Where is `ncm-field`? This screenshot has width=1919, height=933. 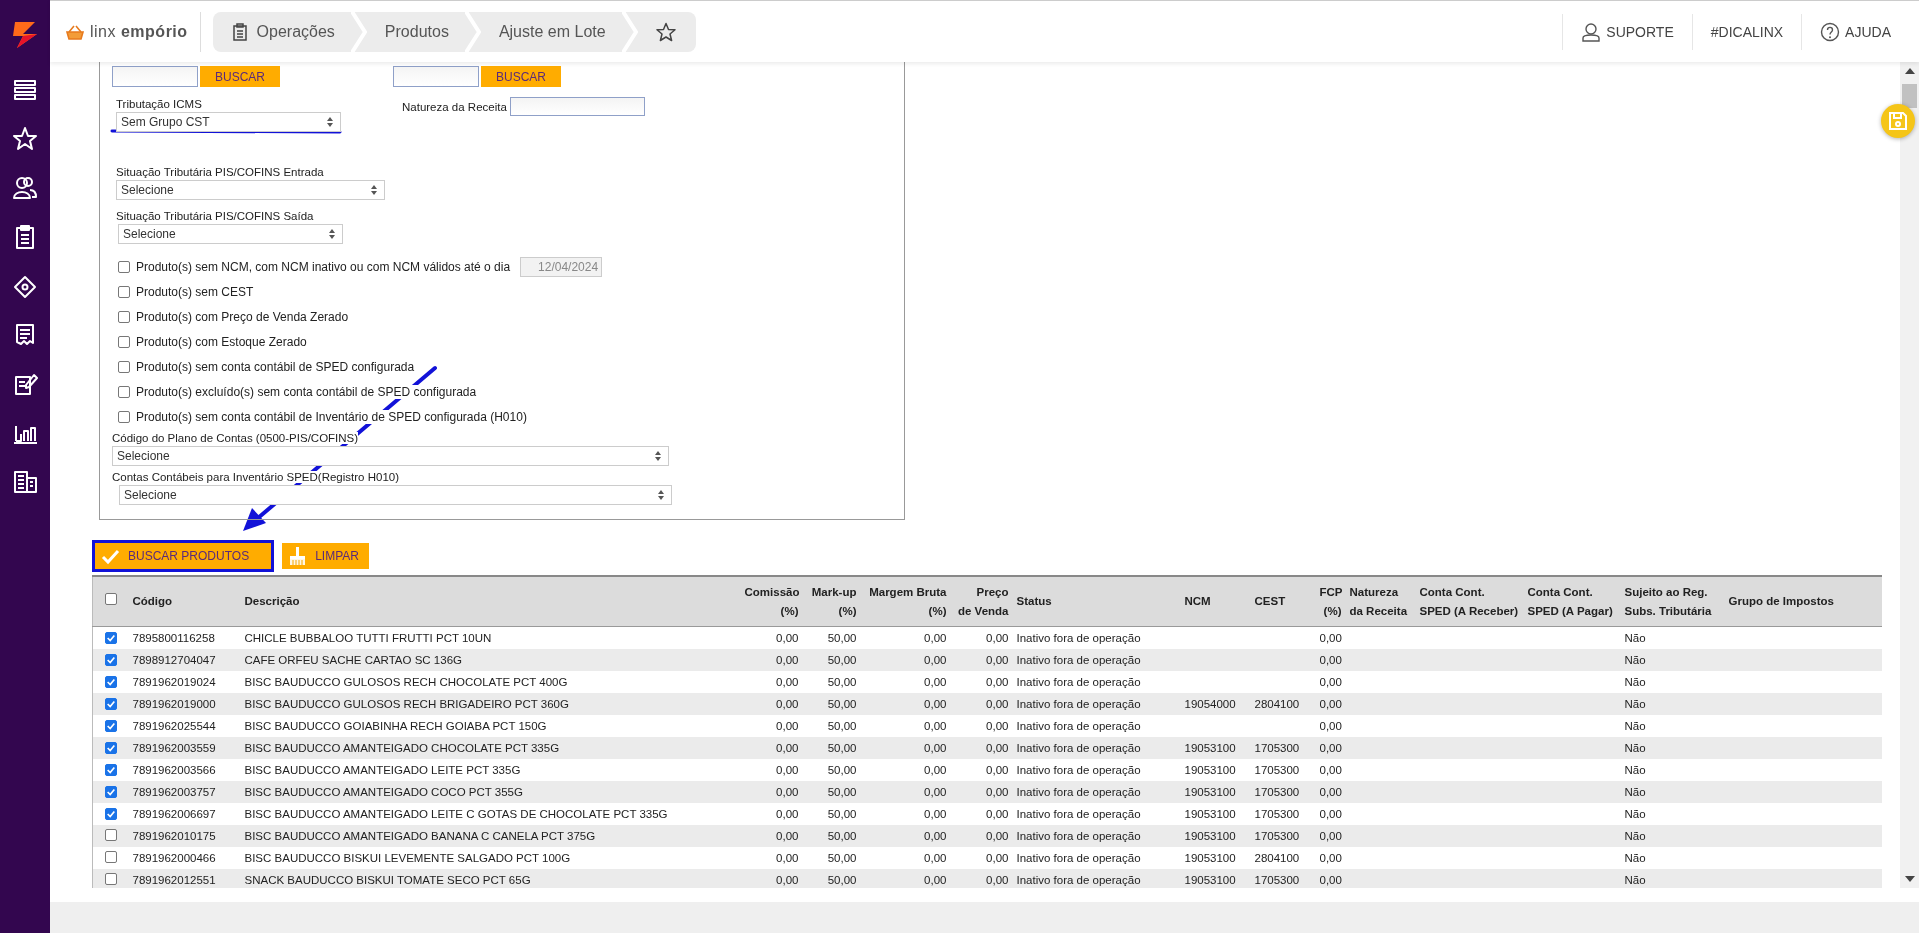 ncm-field is located at coordinates (155, 76).